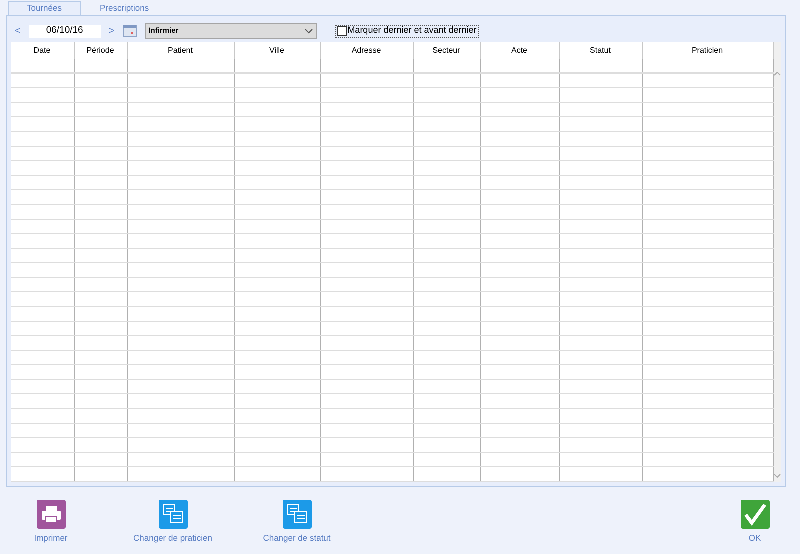 This screenshot has width=800, height=554. Describe the element at coordinates (51, 514) in the screenshot. I see `printer-icon` at that location.